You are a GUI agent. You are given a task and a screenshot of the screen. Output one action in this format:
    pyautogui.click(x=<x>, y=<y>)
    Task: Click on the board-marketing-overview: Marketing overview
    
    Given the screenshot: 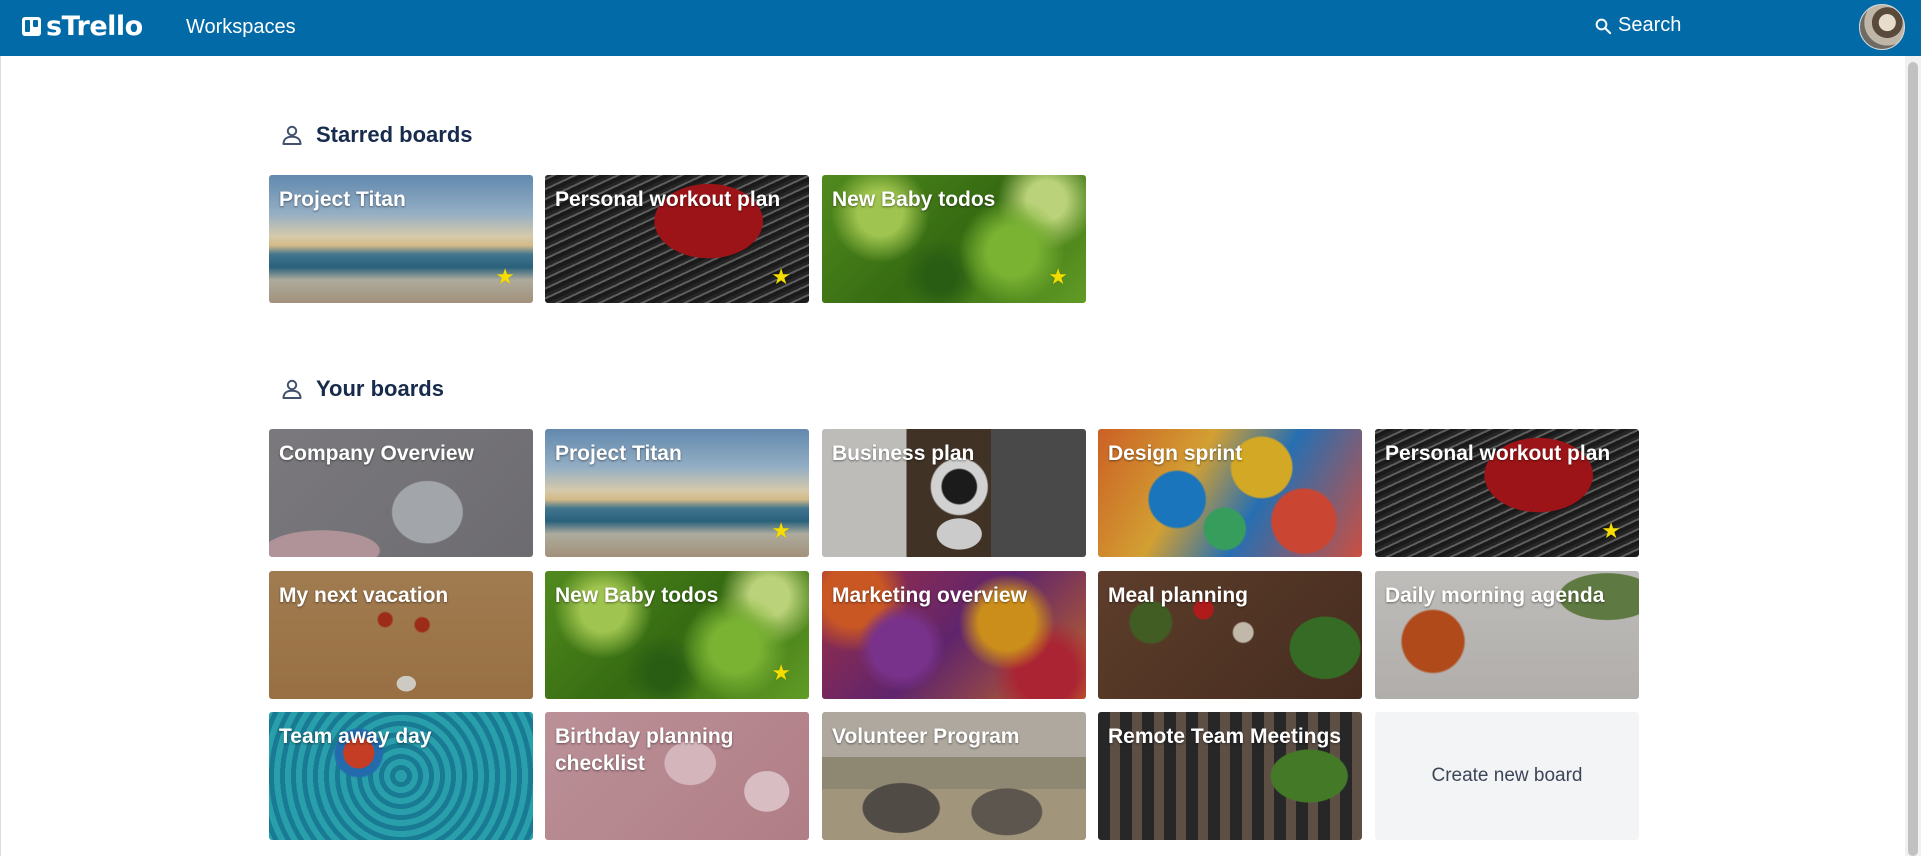 What is the action you would take?
    pyautogui.click(x=954, y=635)
    